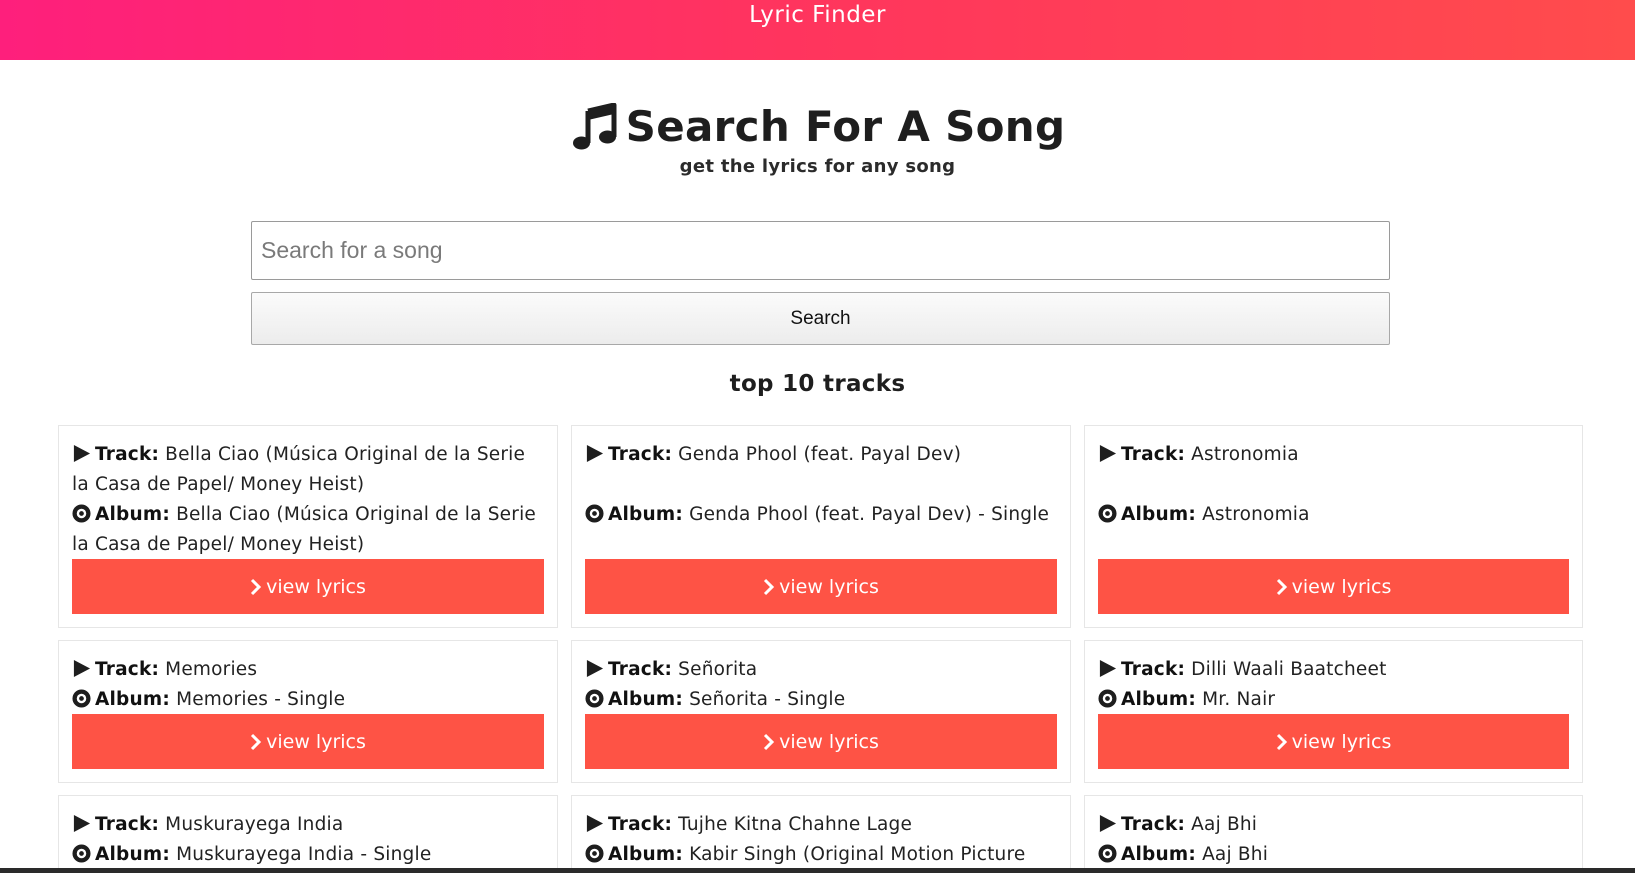 Image resolution: width=1635 pixels, height=873 pixels. I want to click on window-bottom-edge, so click(817, 870).